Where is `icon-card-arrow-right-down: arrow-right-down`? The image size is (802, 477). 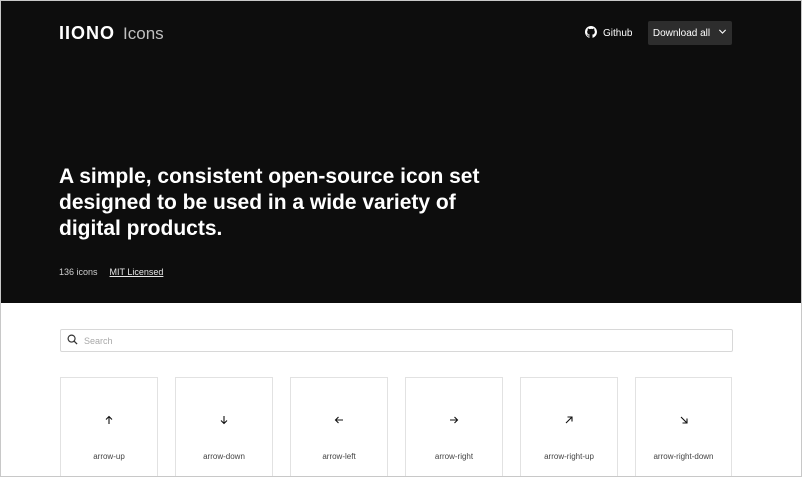
icon-card-arrow-right-down: arrow-right-down is located at coordinates (683, 426).